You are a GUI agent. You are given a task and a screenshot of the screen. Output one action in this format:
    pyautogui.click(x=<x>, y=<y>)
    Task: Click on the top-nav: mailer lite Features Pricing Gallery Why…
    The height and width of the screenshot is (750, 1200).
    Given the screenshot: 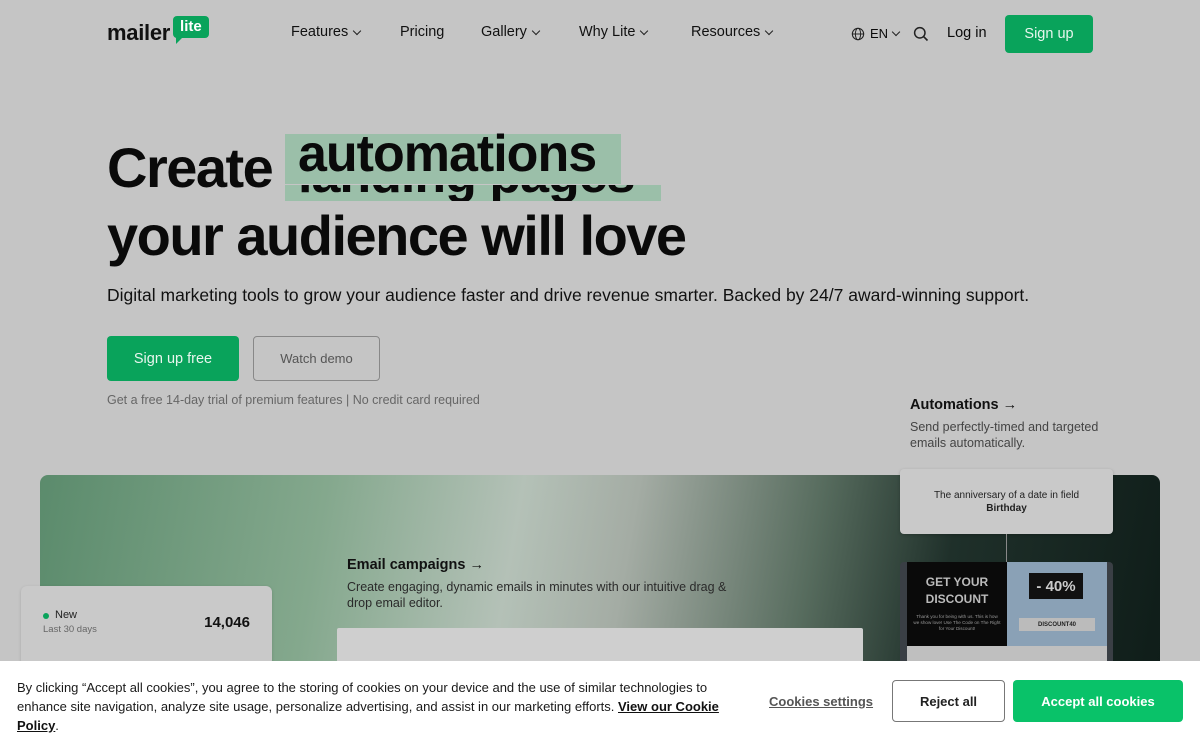 What is the action you would take?
    pyautogui.click(x=600, y=34)
    